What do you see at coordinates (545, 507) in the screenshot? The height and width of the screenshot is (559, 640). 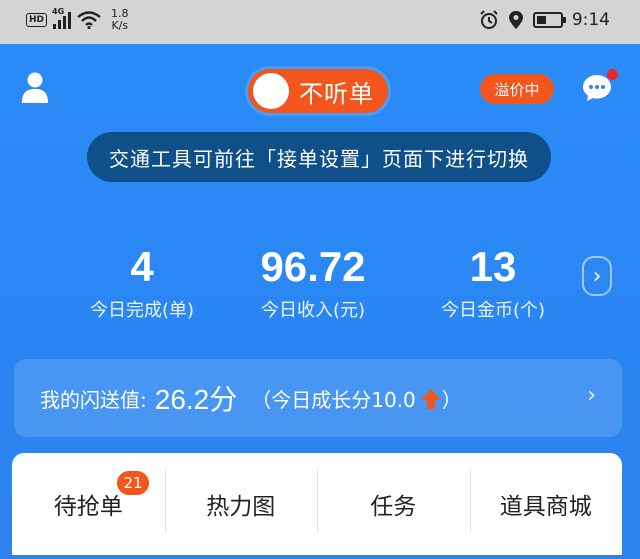 I see `tab-label: 道具商城` at bounding box center [545, 507].